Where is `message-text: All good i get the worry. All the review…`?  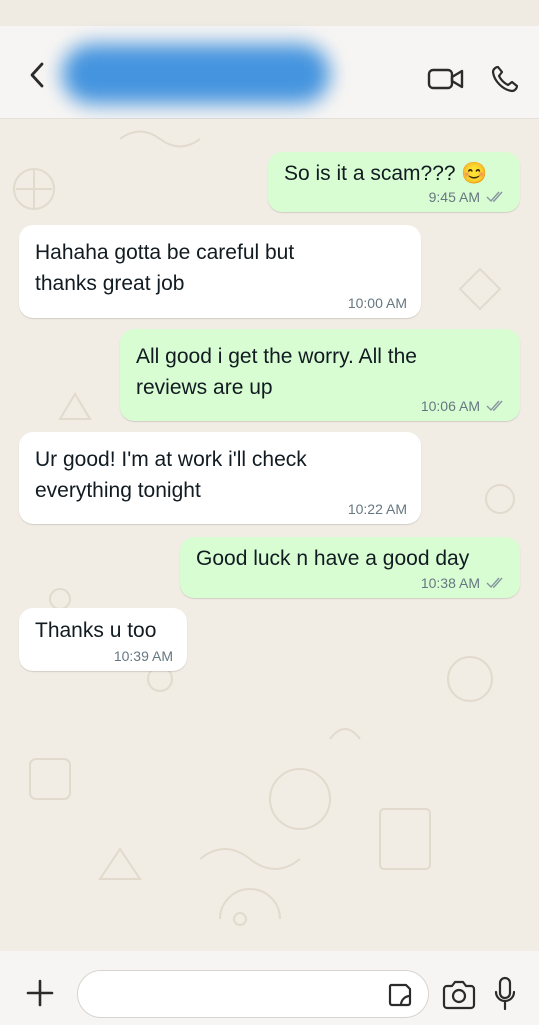
message-text: All good i get the worry. All the review… is located at coordinates (276, 372).